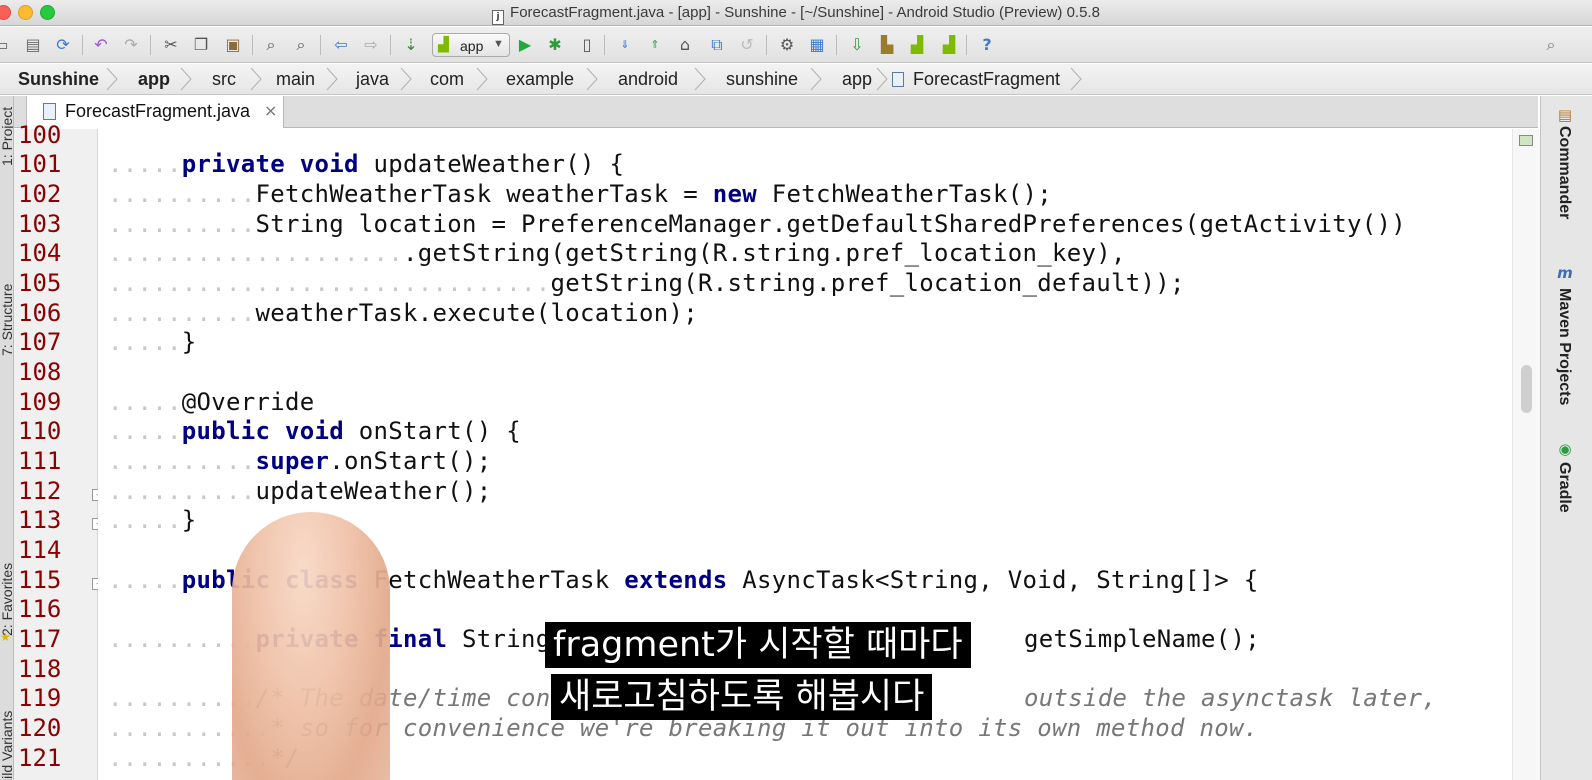 This screenshot has height=780, width=1592. What do you see at coordinates (152, 520) in the screenshot?
I see `code-line-113: .....}` at bounding box center [152, 520].